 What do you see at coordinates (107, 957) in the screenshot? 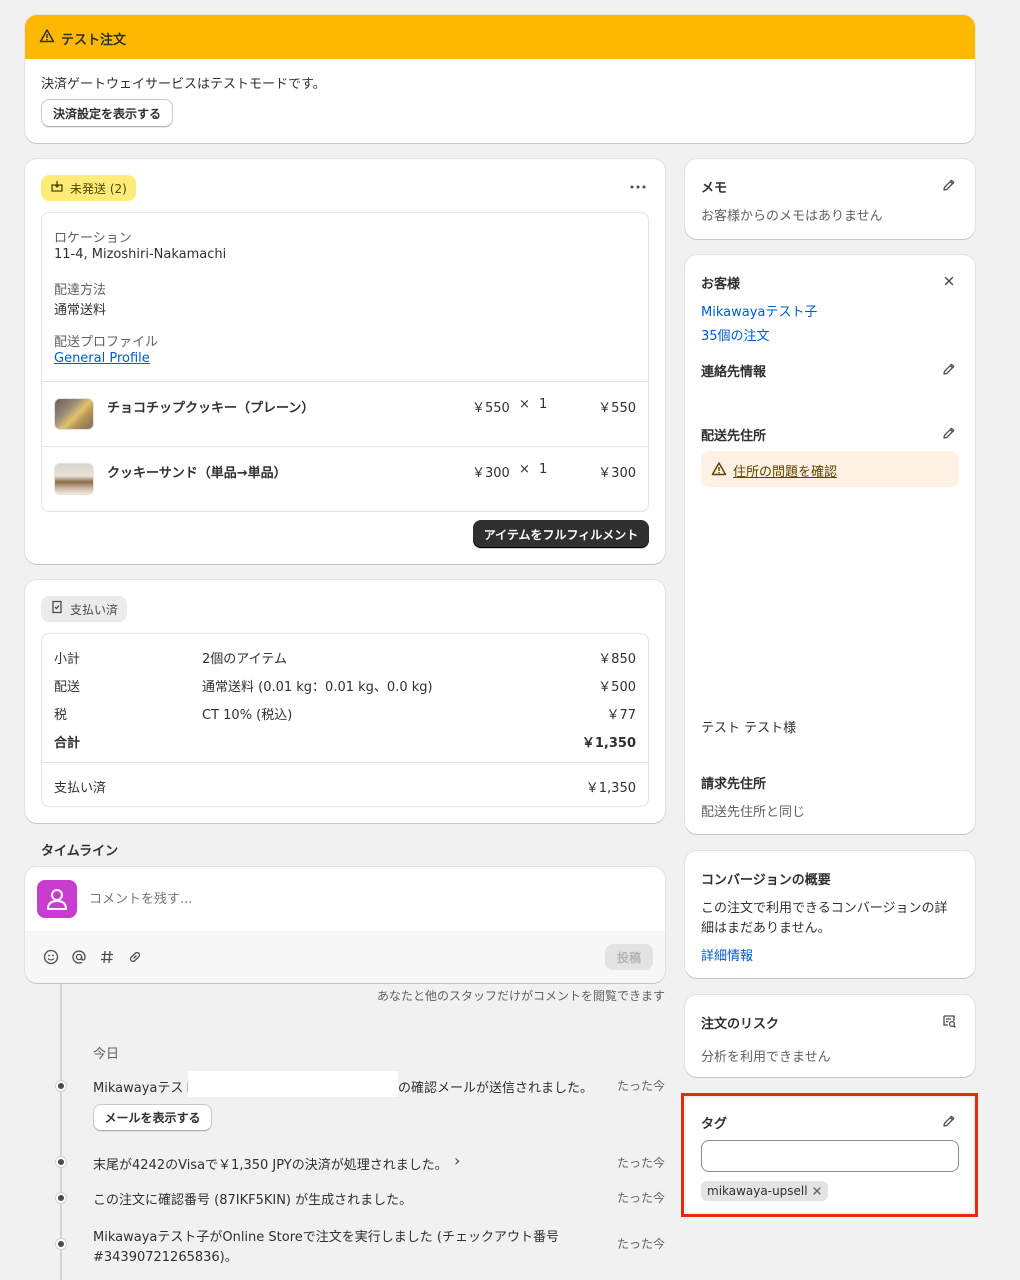
I see `hashtag-icon` at bounding box center [107, 957].